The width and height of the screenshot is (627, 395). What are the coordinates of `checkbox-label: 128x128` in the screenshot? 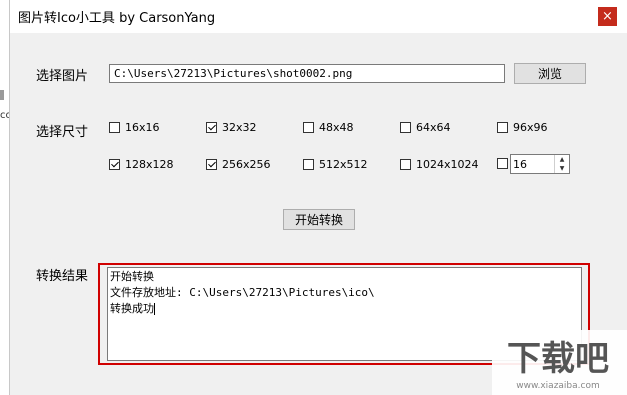 It's located at (149, 164).